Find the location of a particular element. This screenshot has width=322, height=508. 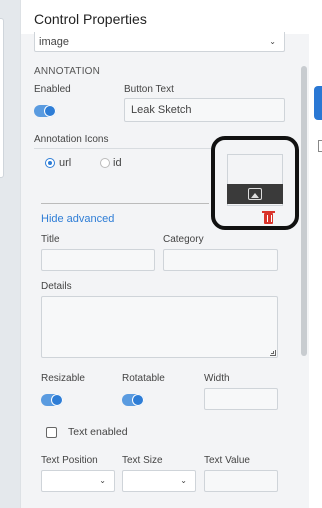

button-text-label: Button Text is located at coordinates (149, 89).